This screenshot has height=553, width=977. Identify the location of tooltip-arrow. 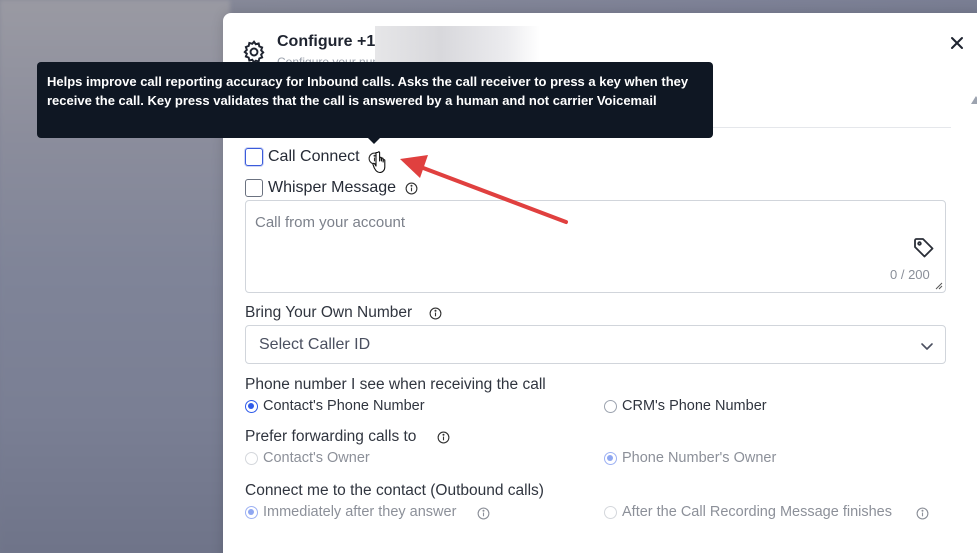
(374, 140).